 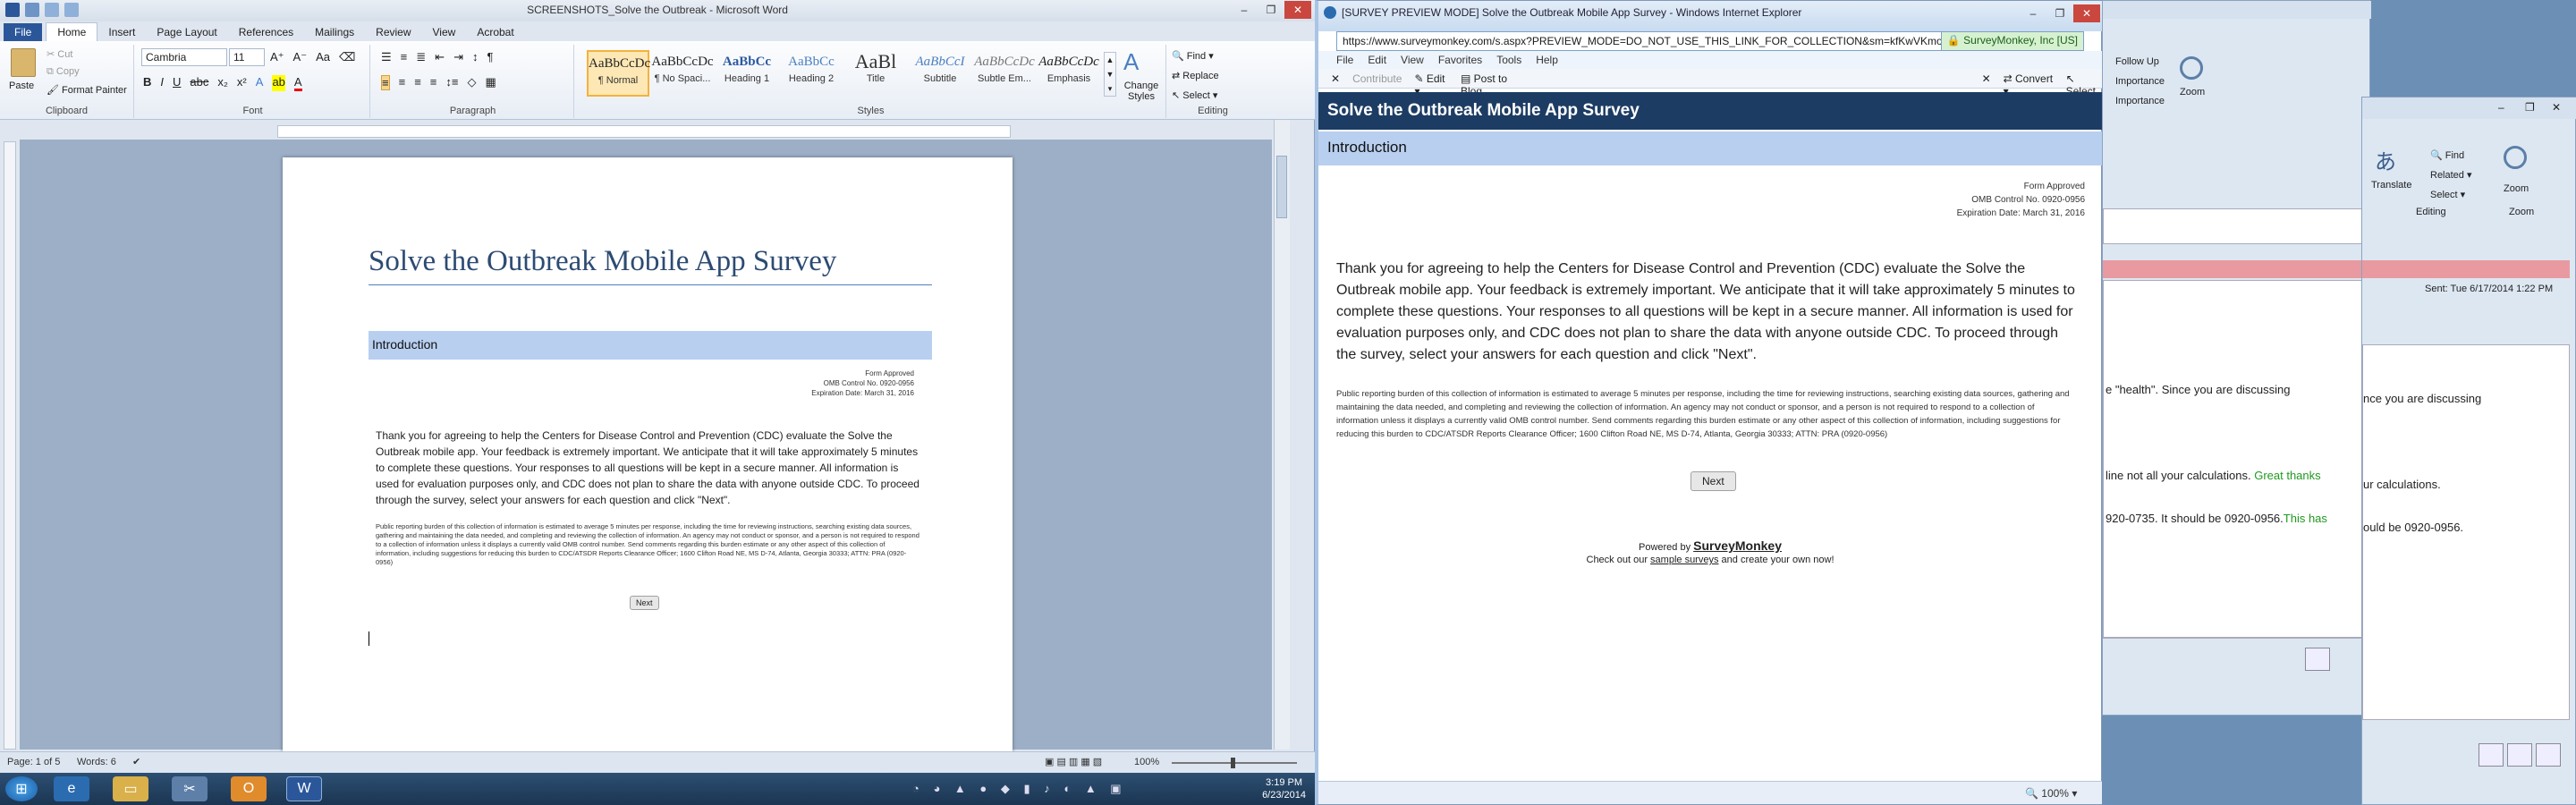 What do you see at coordinates (21, 85) in the screenshot?
I see `paste-button: Paste` at bounding box center [21, 85].